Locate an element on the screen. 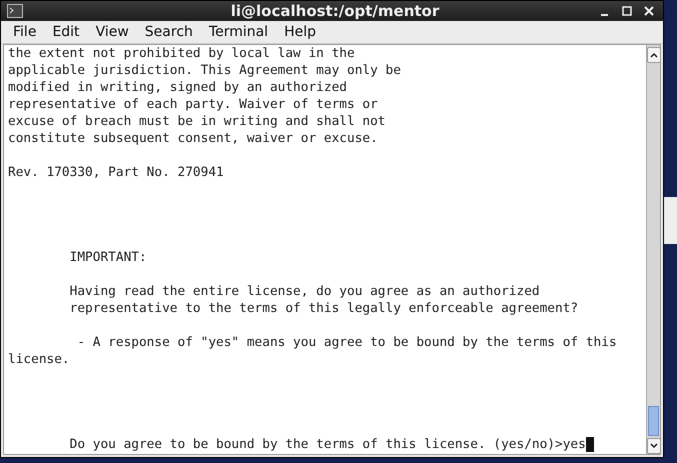  maximize-icon is located at coordinates (627, 11).